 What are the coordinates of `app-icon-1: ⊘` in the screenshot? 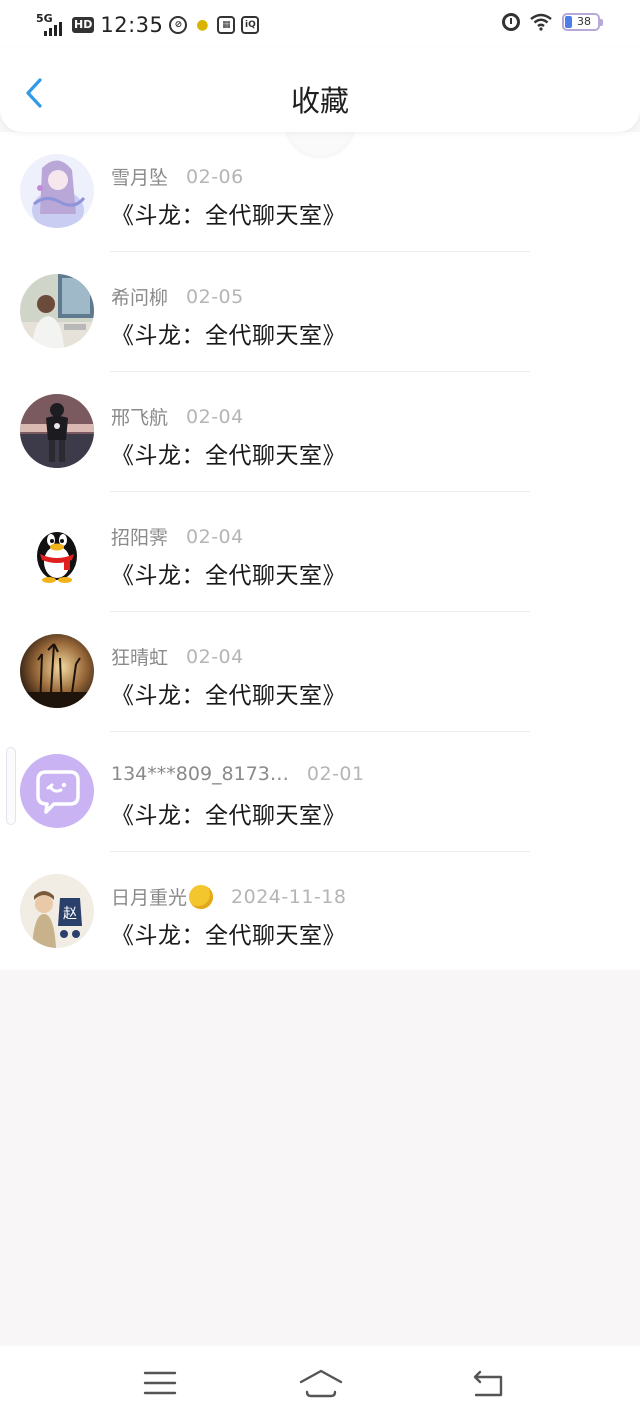 It's located at (178, 25).